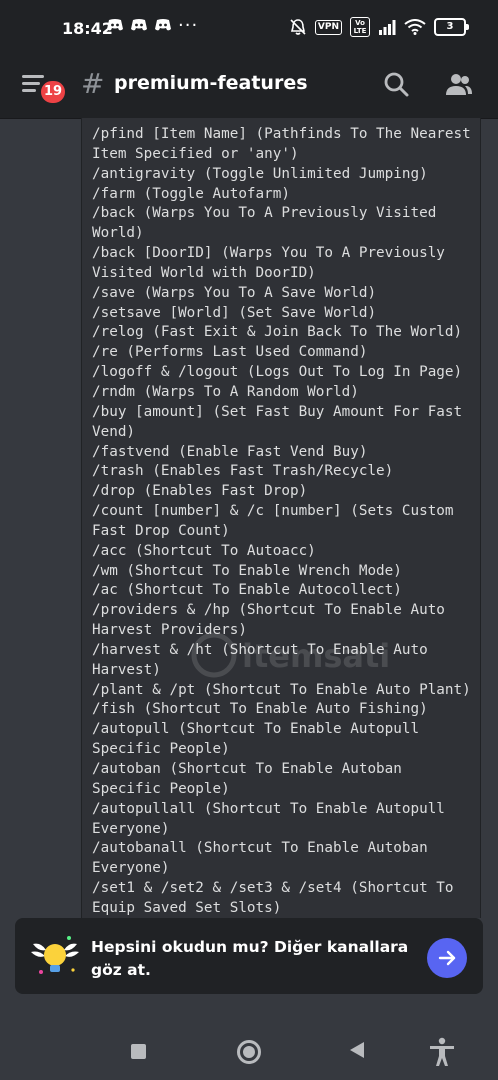 The width and height of the screenshot is (498, 1080). I want to click on command-line: /ac (Shortcut To Enable Autocollect), so click(247, 590).